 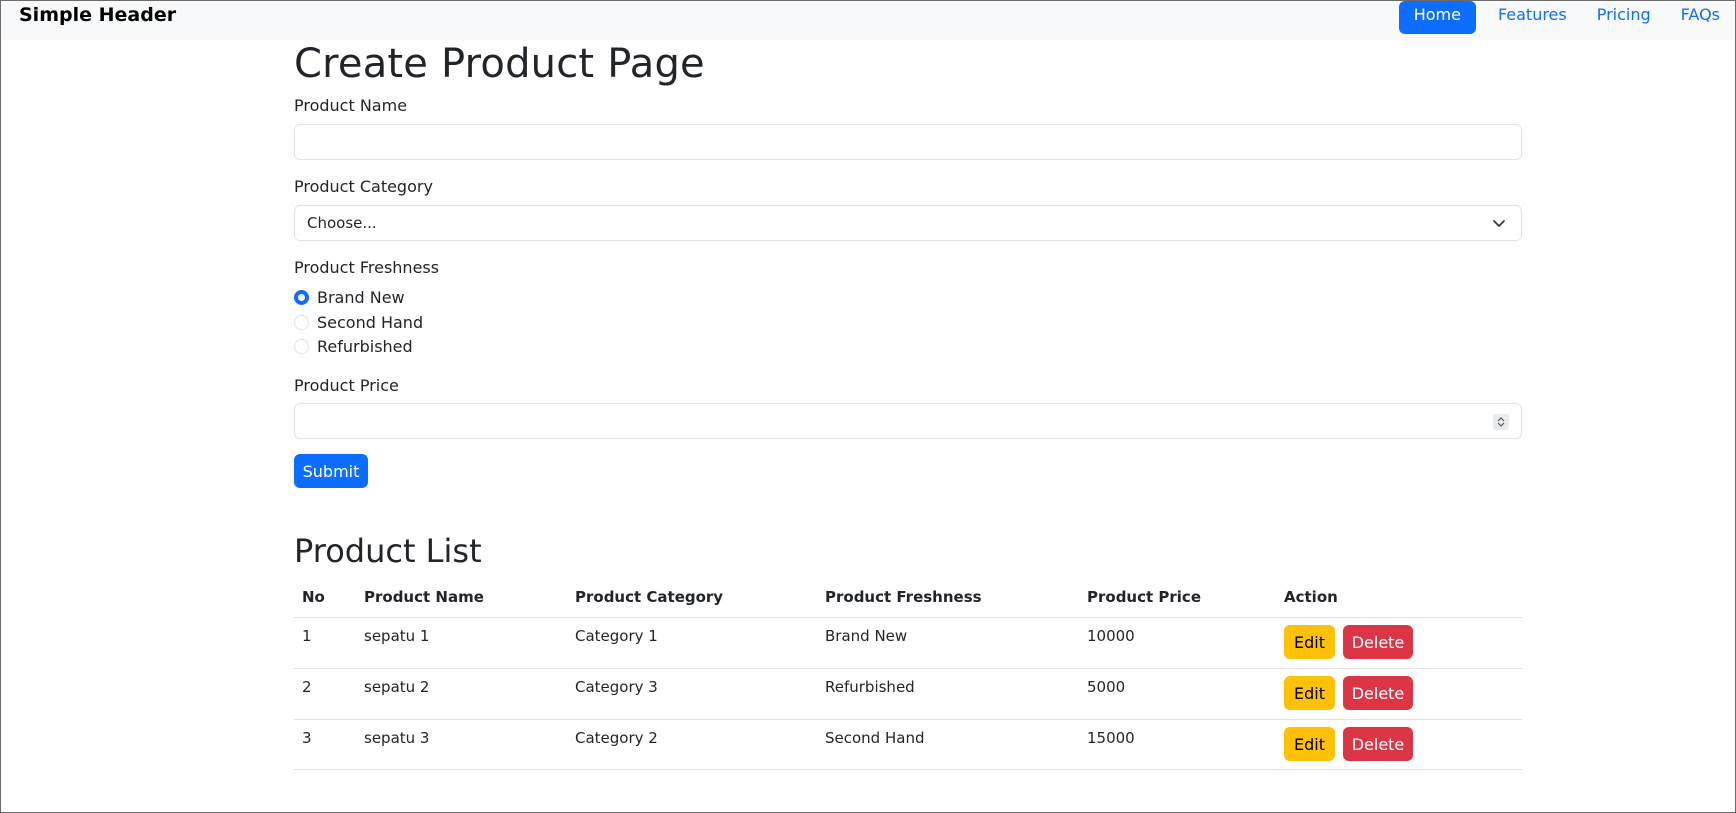 What do you see at coordinates (616, 738) in the screenshot?
I see `cell-product-category: Category 2` at bounding box center [616, 738].